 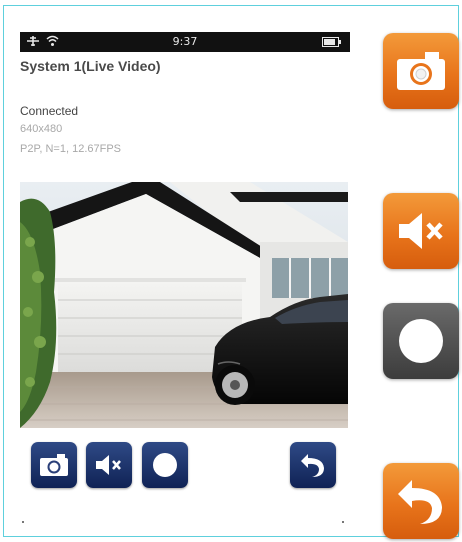 I want to click on video-resolution: 640x480, so click(x=41, y=129).